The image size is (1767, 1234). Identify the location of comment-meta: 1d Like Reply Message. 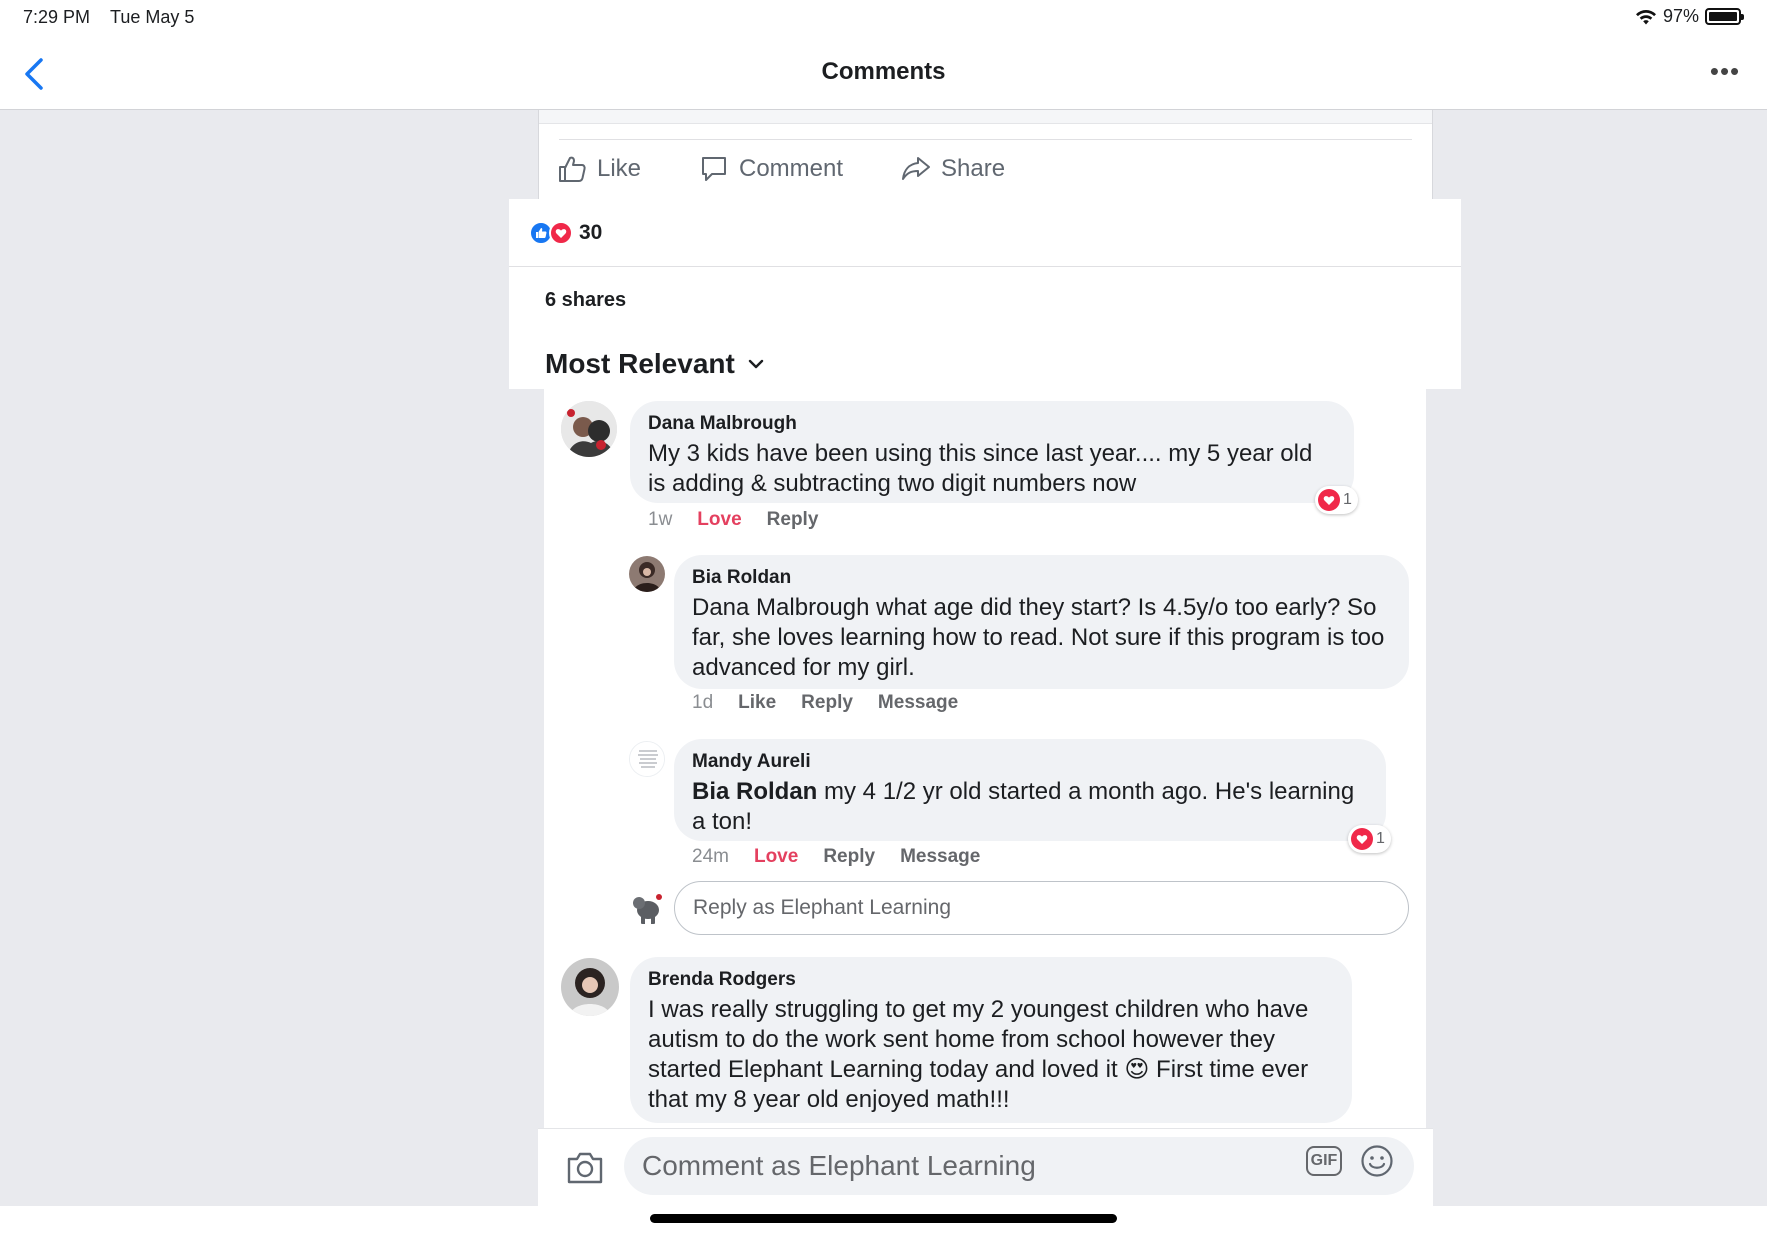
(825, 703).